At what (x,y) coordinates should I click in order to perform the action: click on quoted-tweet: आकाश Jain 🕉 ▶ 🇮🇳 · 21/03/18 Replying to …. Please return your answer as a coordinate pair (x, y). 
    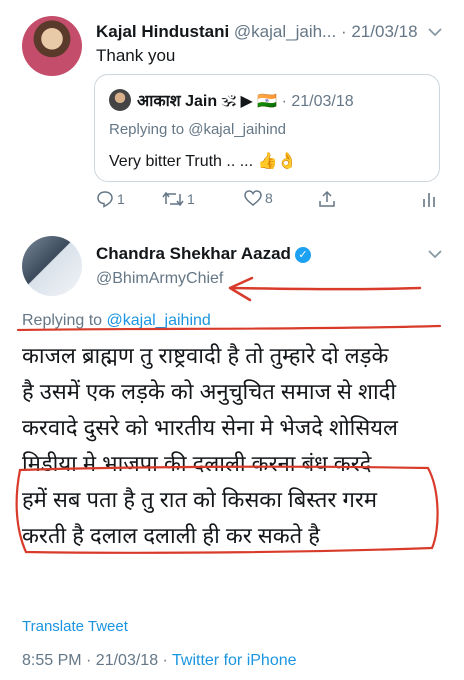
    Looking at the image, I should click on (267, 128).